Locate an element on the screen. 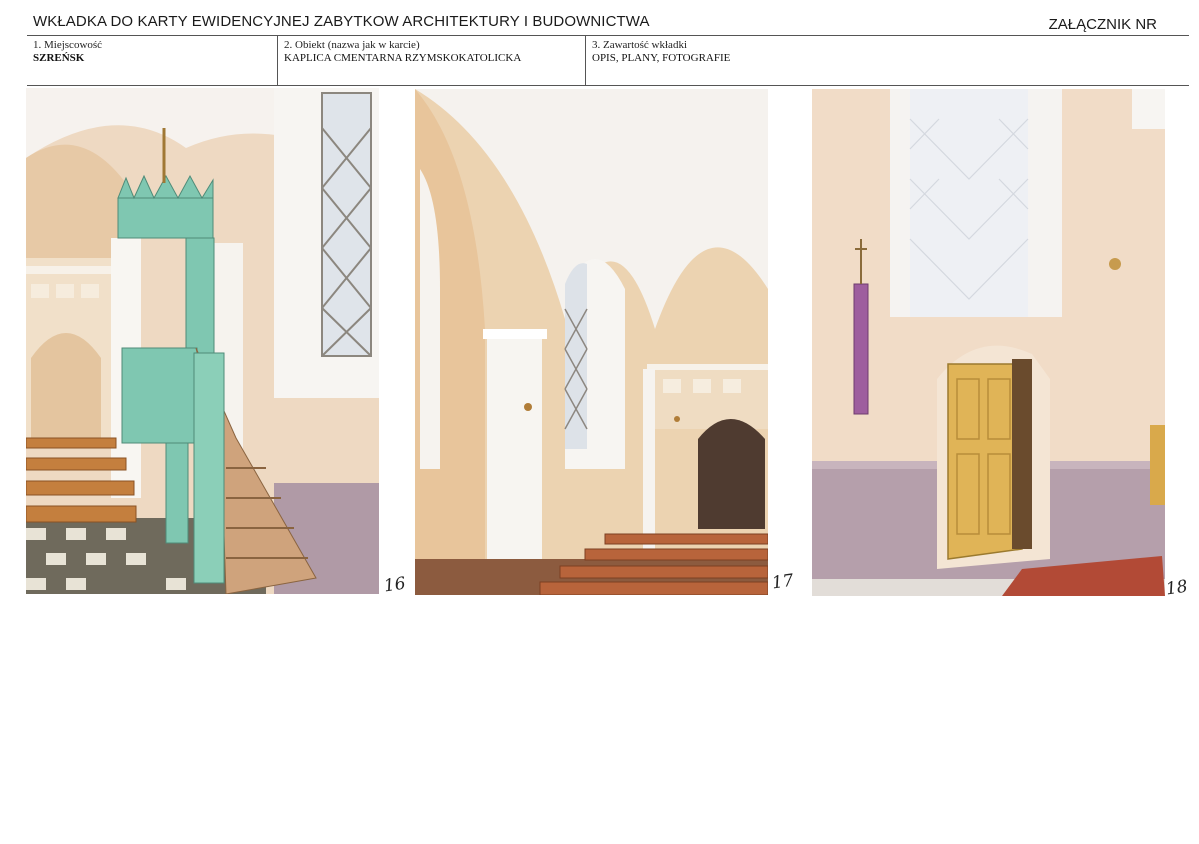 This screenshot has width=1199, height=844. field-locality-value: SZREŃSK is located at coordinates (59, 58).